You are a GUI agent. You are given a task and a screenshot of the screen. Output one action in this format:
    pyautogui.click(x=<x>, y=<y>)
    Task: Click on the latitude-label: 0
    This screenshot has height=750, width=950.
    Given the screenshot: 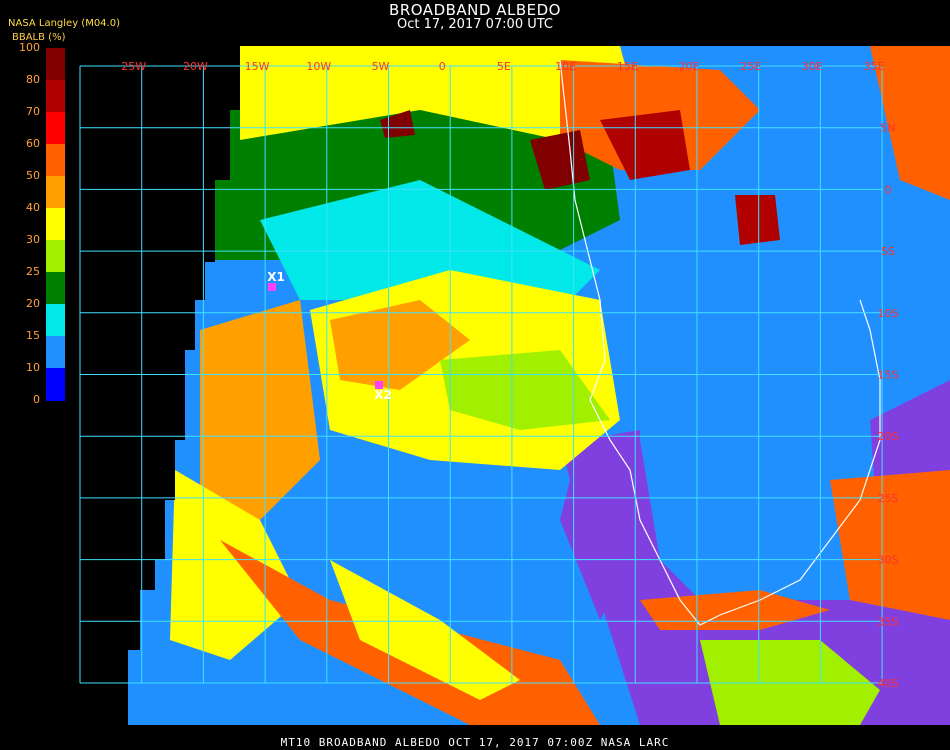 What is the action you would take?
    pyautogui.click(x=888, y=189)
    